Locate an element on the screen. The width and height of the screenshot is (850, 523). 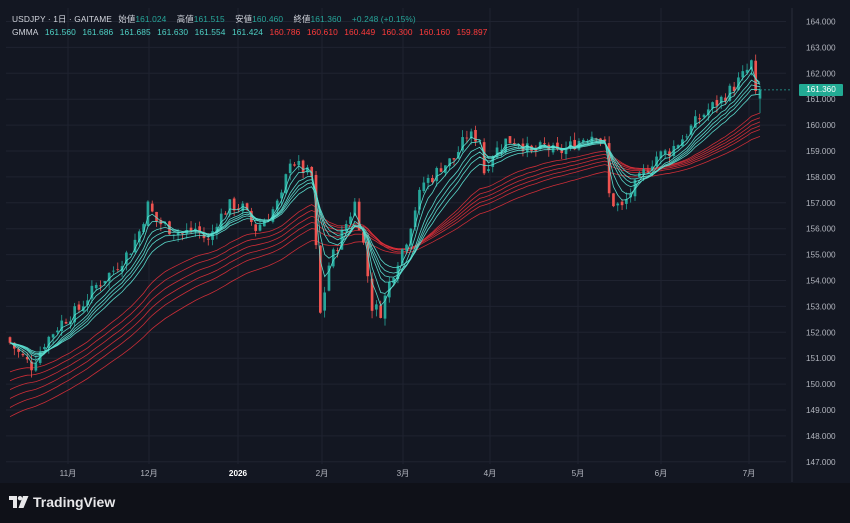
open-value: 161.024 is located at coordinates (151, 19).